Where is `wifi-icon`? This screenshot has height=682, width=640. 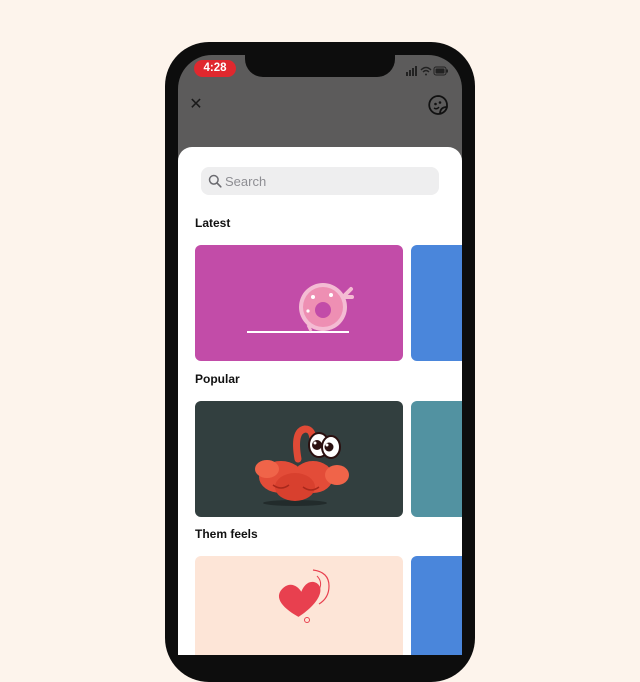 wifi-icon is located at coordinates (426, 71).